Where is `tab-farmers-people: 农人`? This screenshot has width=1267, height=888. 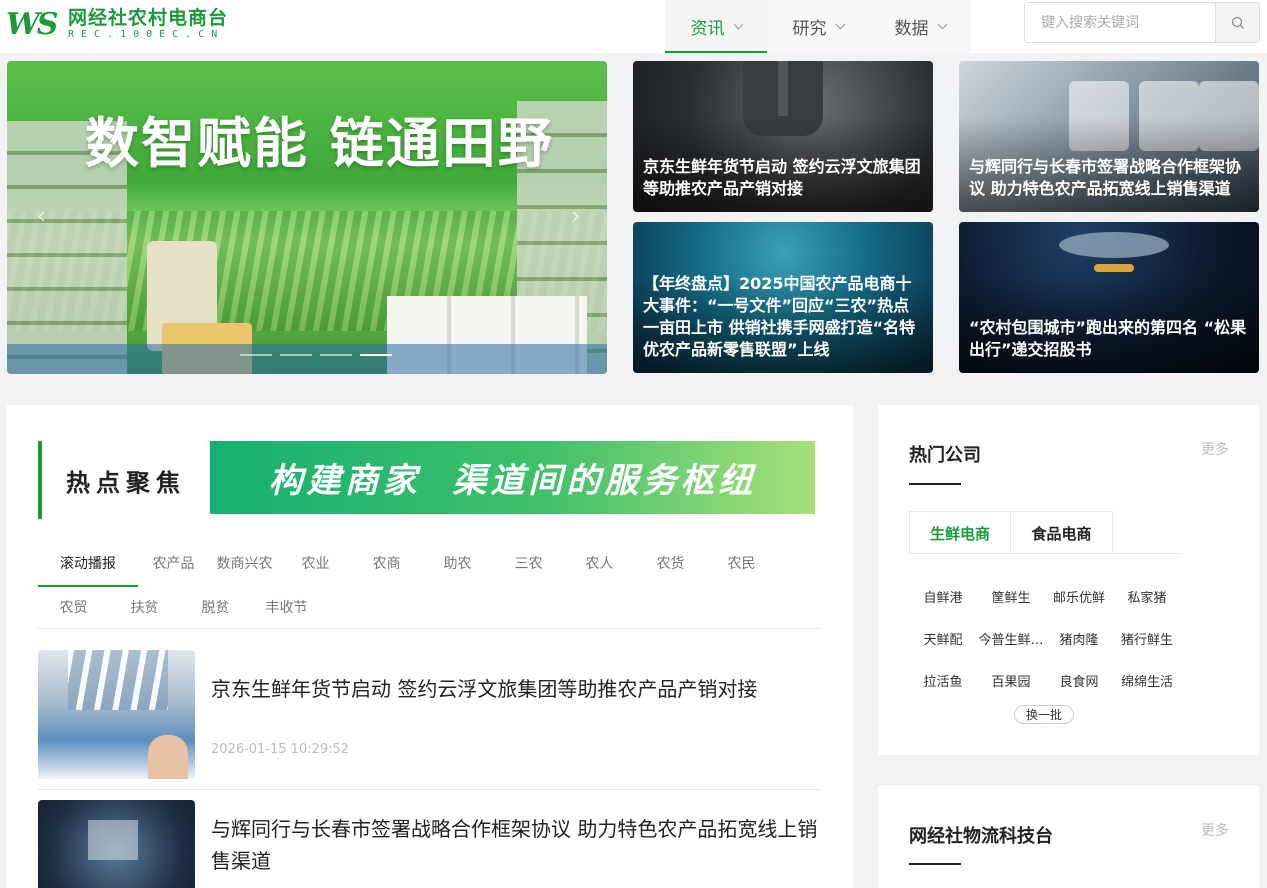 tab-farmers-people: 农人 is located at coordinates (599, 563).